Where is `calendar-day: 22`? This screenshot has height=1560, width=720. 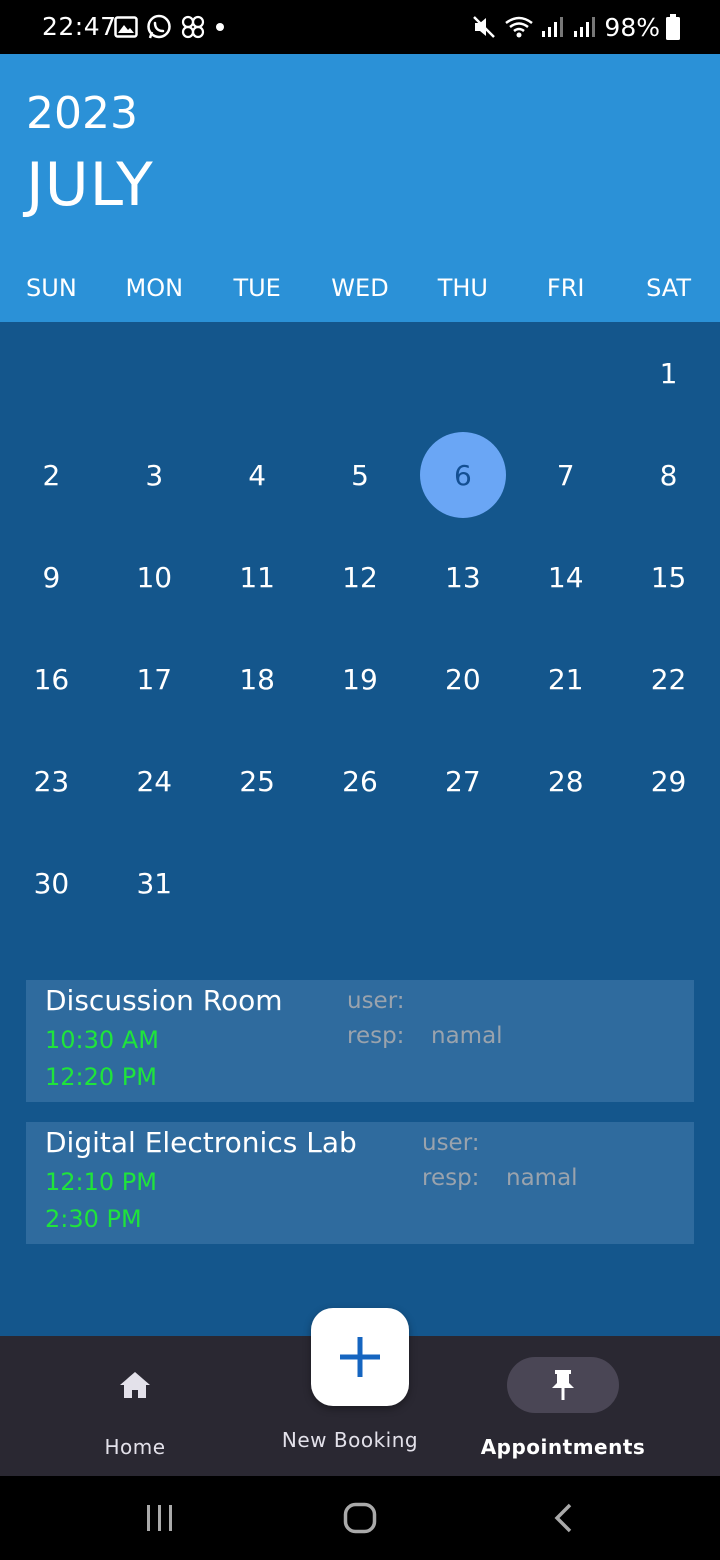 calendar-day: 22 is located at coordinates (668, 679).